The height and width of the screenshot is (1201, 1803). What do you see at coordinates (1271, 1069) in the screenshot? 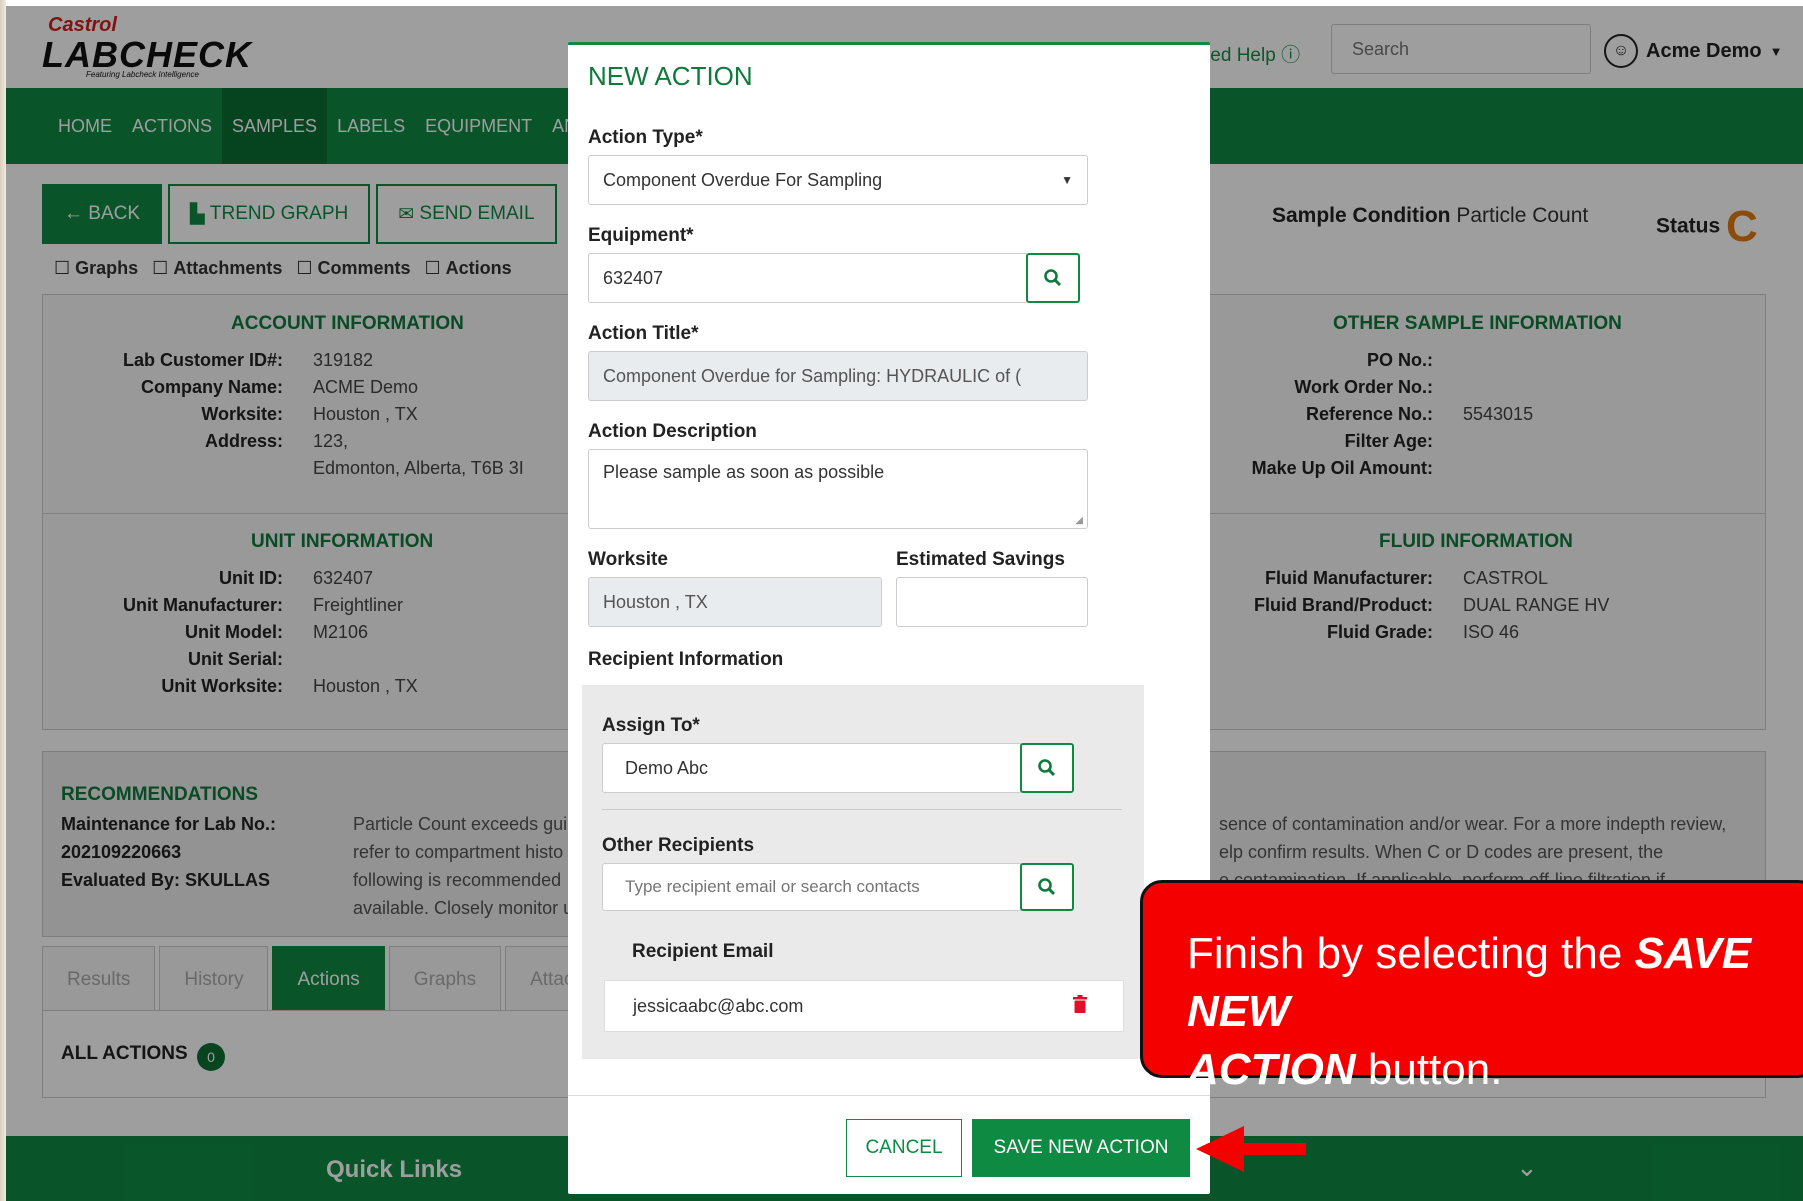
I see `callout-emphasis: ACTION` at bounding box center [1271, 1069].